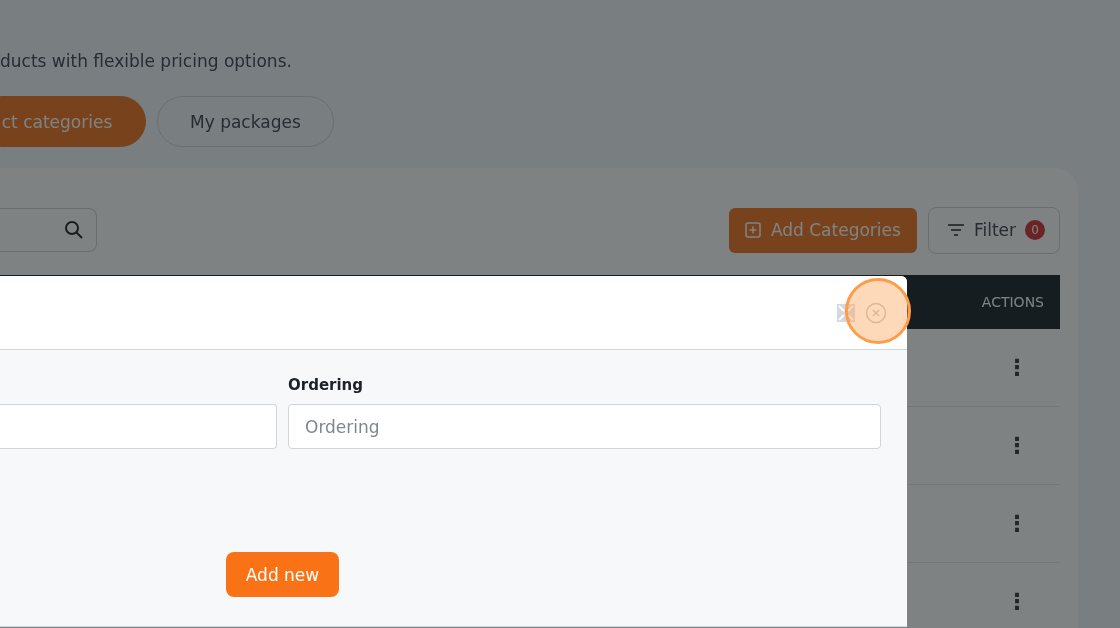  Describe the element at coordinates (955, 230) in the screenshot. I see `filter-icon` at that location.